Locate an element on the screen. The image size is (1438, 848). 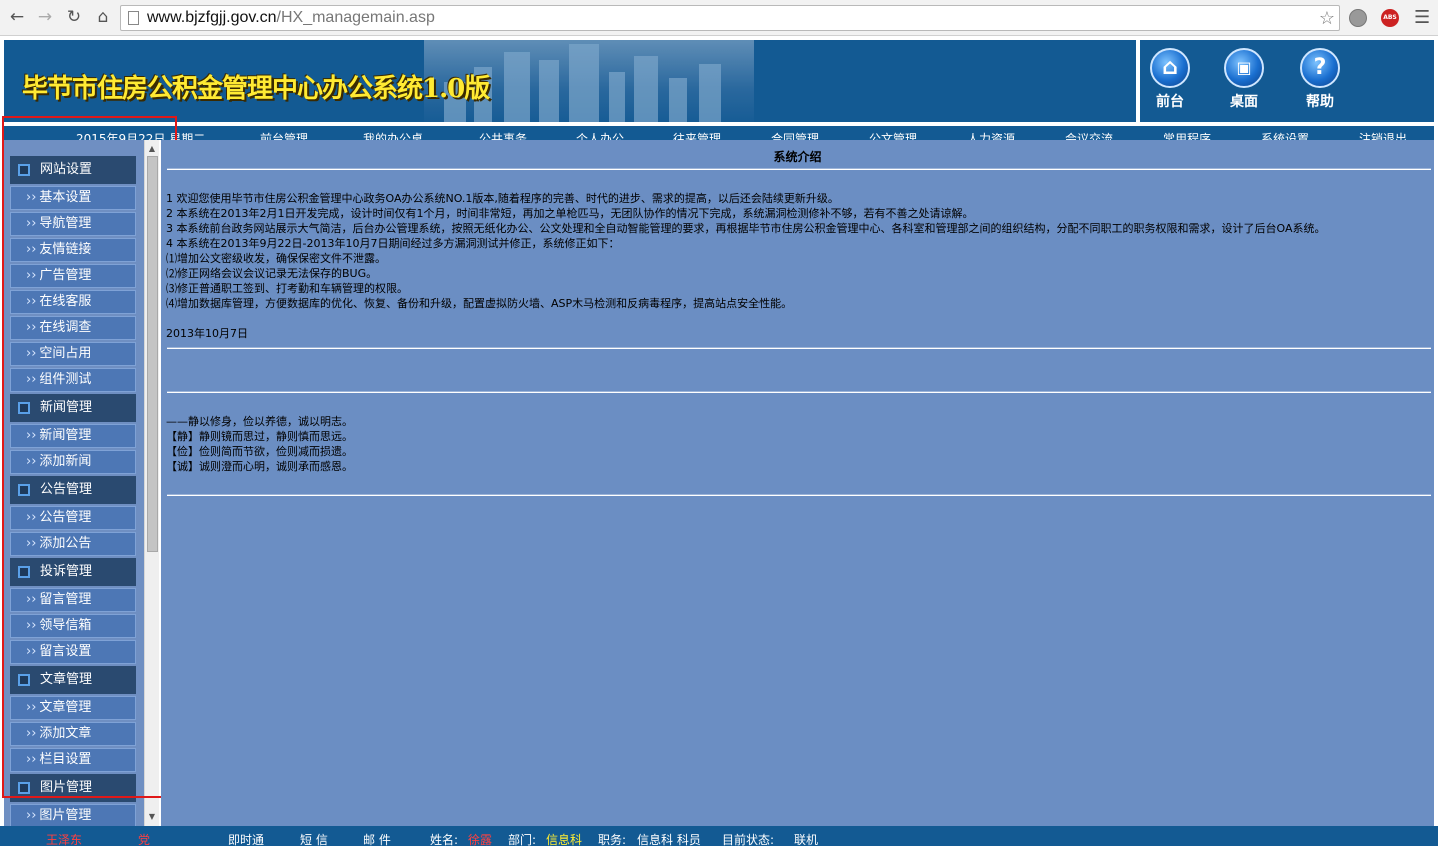
adblock-extension-icon: ABS is located at coordinates (1390, 18).